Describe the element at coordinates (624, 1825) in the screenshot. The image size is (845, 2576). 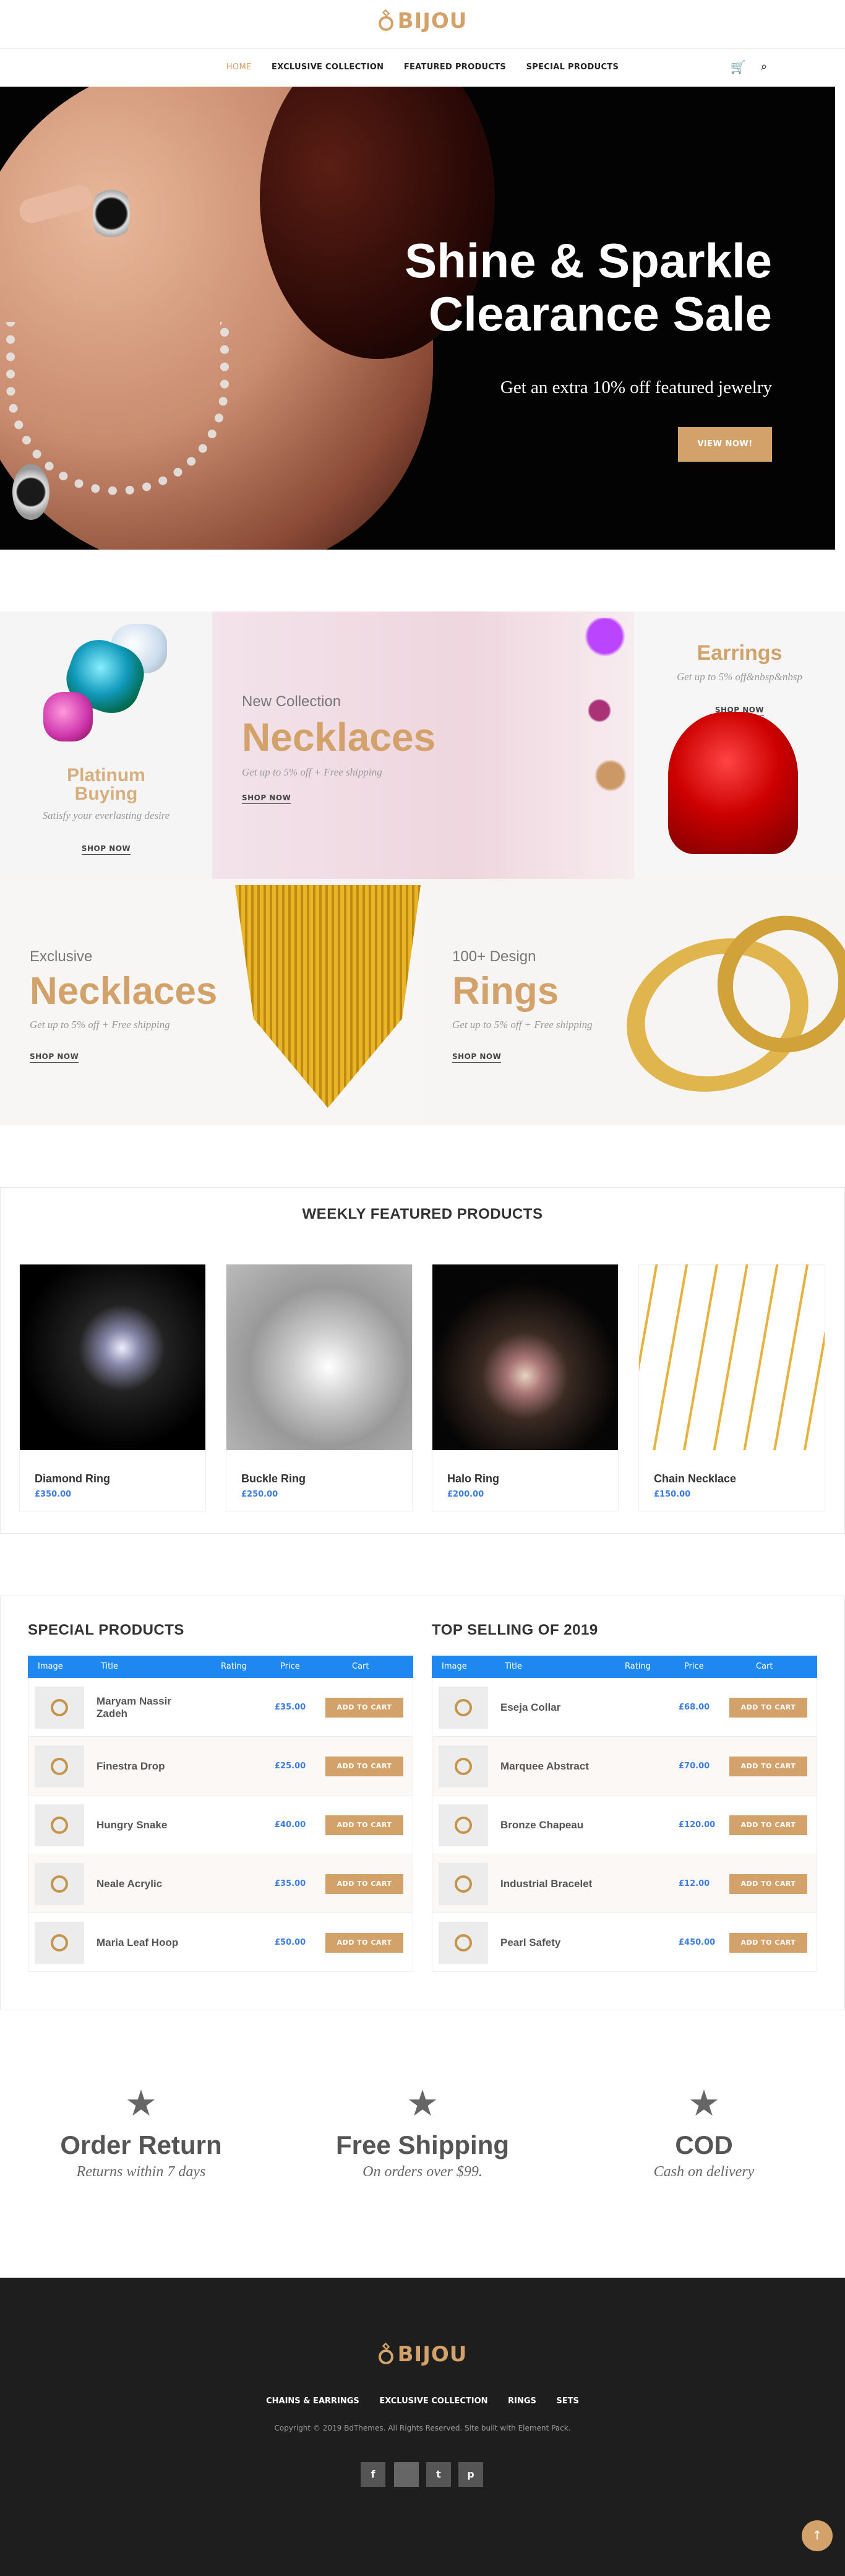
I see `table-row: Bronze Chapeau £120.00 ADD TO CART` at that location.